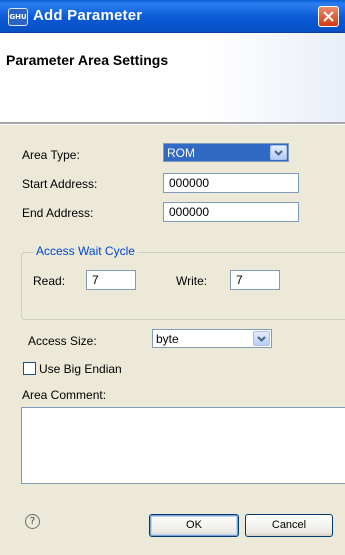 The image size is (345, 555). What do you see at coordinates (111, 280) in the screenshot?
I see `read-input: 7` at bounding box center [111, 280].